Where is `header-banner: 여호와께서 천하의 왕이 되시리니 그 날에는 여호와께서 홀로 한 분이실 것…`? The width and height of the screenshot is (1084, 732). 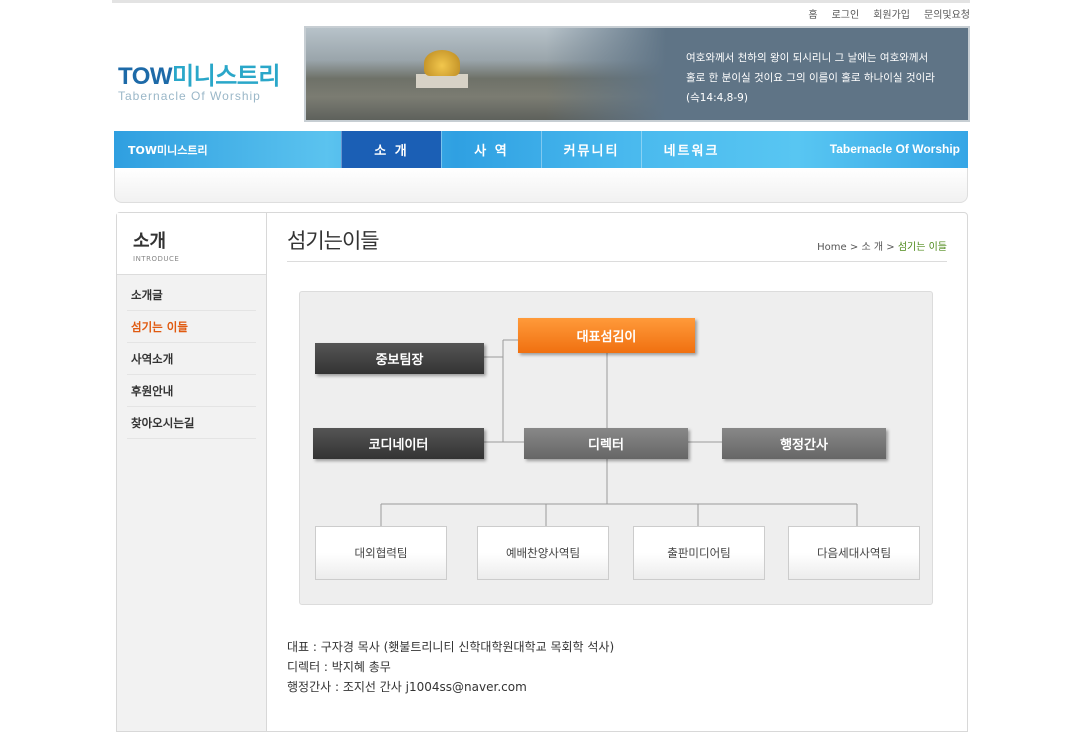
header-banner: 여호와께서 천하의 왕이 되시리니 그 날에는 여호와께서 홀로 한 분이실 것… is located at coordinates (637, 74).